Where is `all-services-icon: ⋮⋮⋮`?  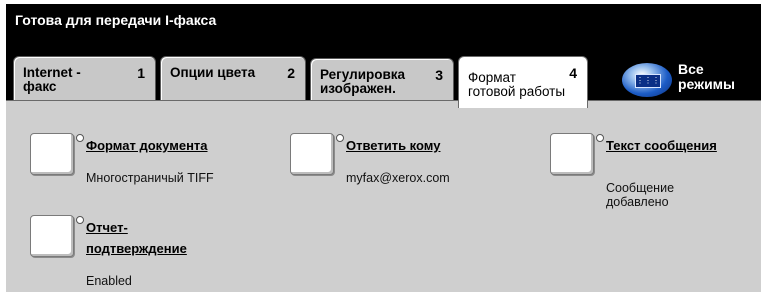
all-services-icon: ⋮⋮⋮ is located at coordinates (647, 80).